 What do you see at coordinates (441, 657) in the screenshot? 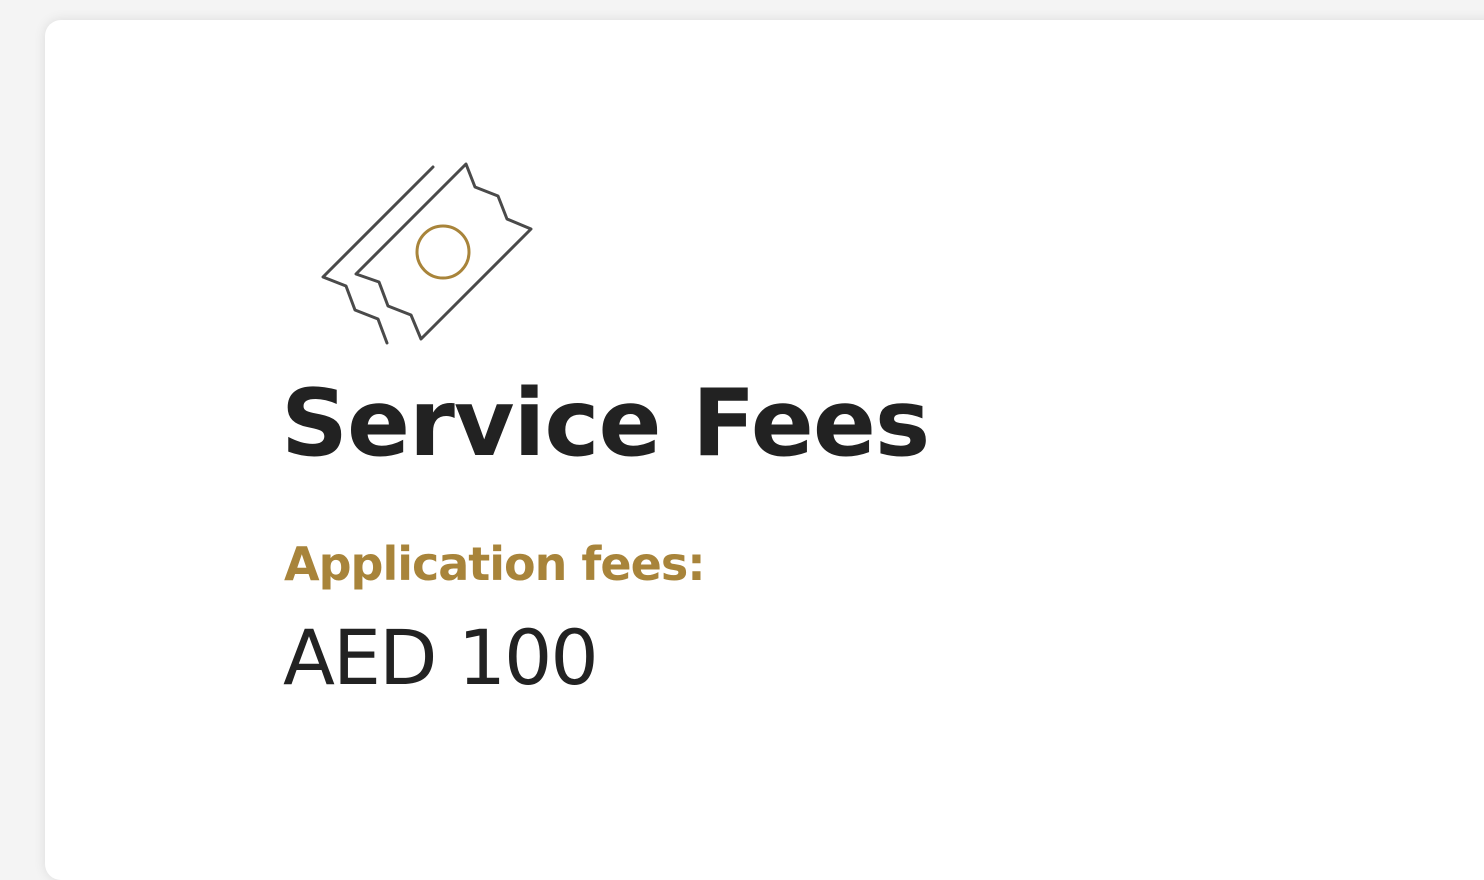
I see `application-fees-value: AED 100` at bounding box center [441, 657].